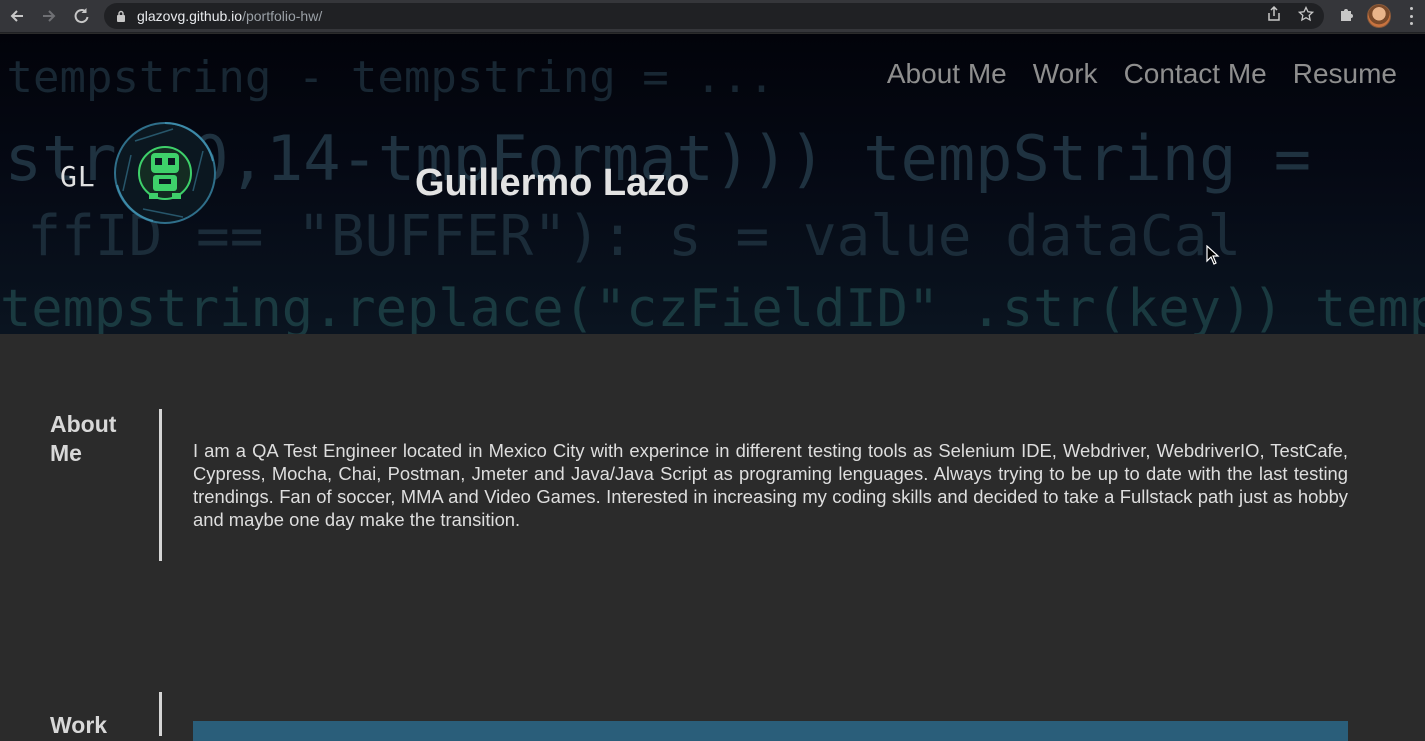 This screenshot has height=741, width=1425. What do you see at coordinates (1411, 16) in the screenshot?
I see `browser-menu-icon` at bounding box center [1411, 16].